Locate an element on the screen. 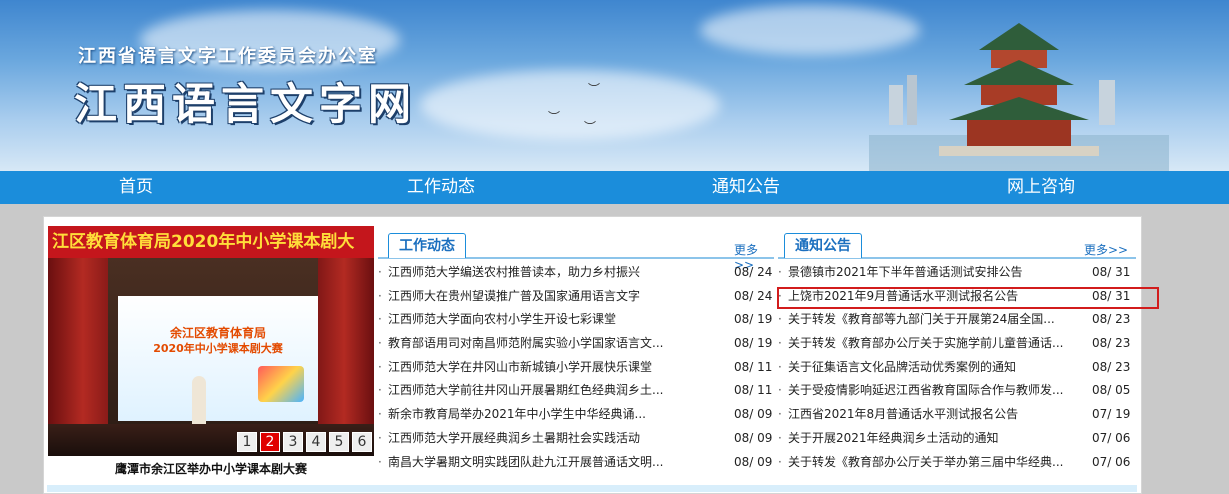 The width and height of the screenshot is (1229, 494). nav-home: 首页 is located at coordinates (136, 187).